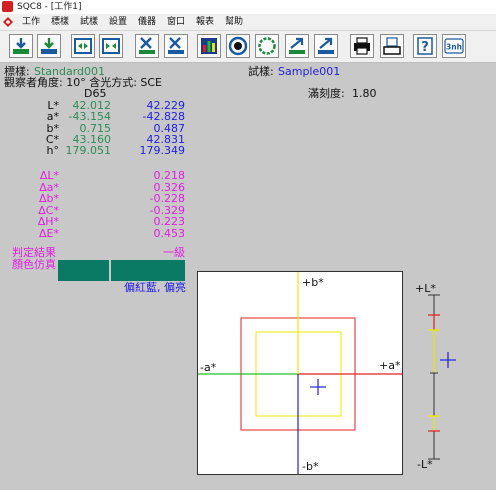  I want to click on delta-value: 0.453, so click(169, 233).